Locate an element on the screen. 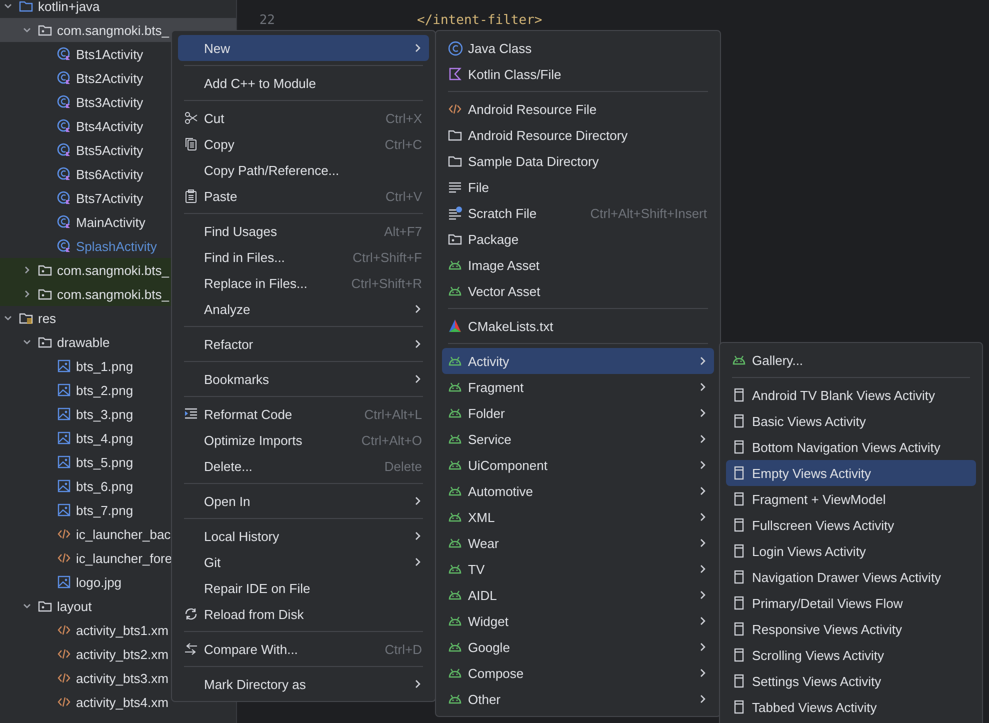 The height and width of the screenshot is (723, 989). menu-item: Compare With... Ctrl+D is located at coordinates (303, 649).